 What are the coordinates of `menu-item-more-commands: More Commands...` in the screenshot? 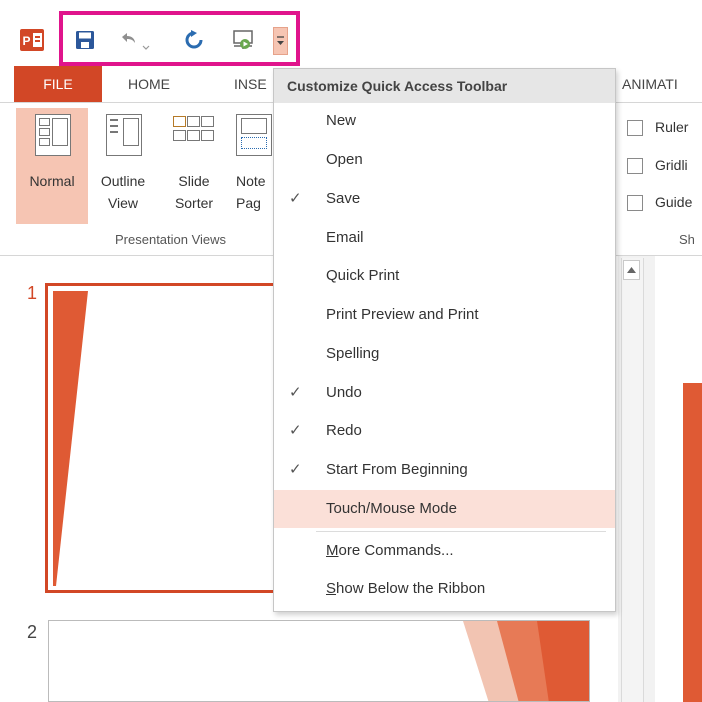 It's located at (444, 551).